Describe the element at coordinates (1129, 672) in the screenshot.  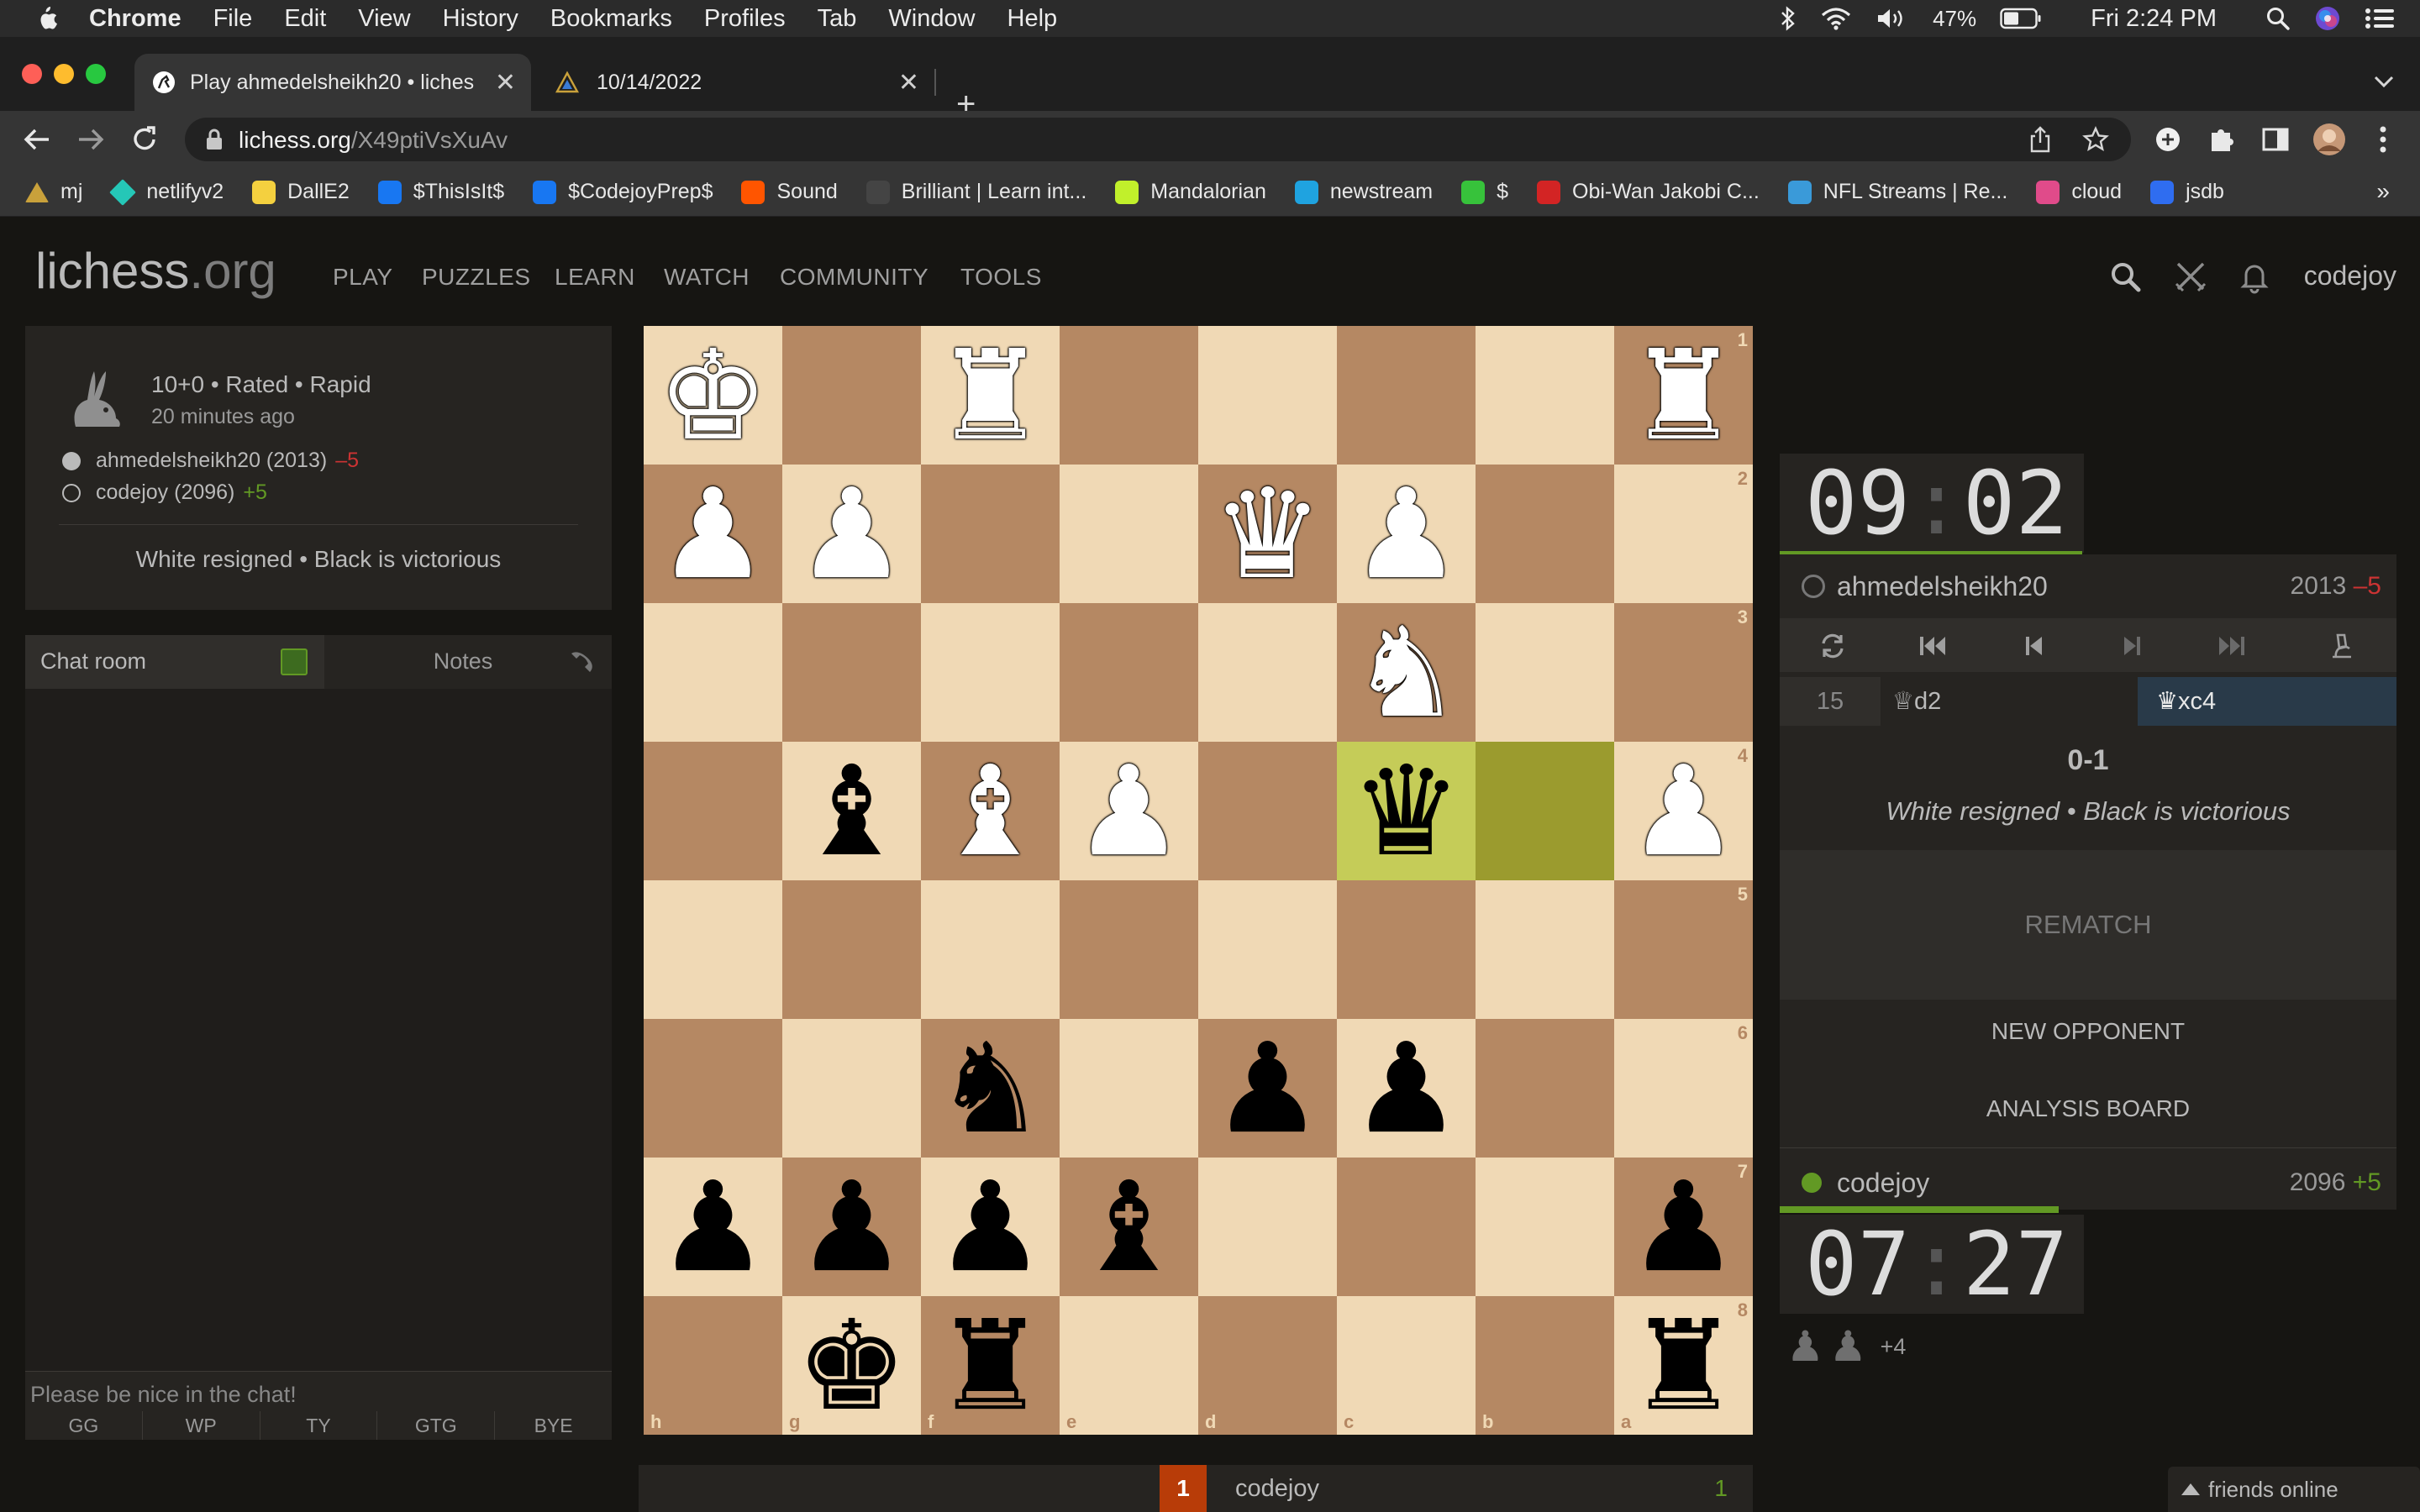
I see `board-square-e3` at that location.